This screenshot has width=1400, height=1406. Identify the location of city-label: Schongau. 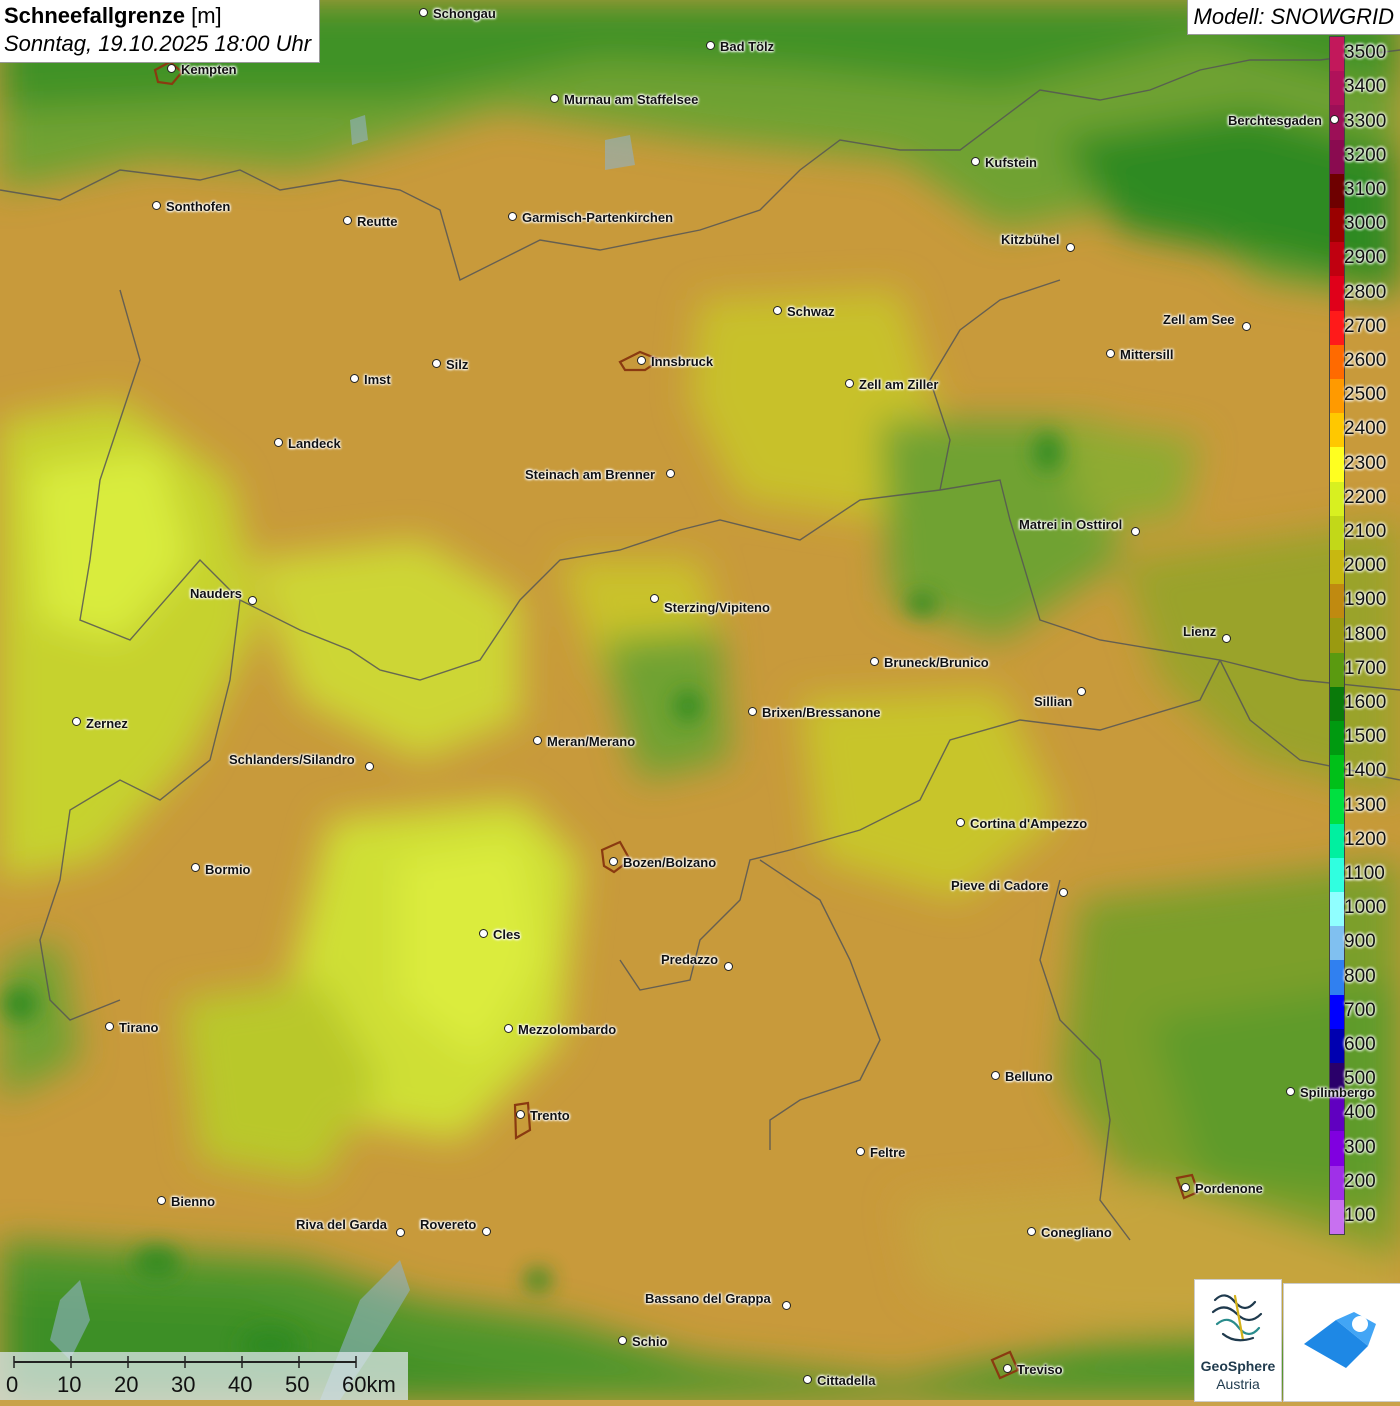
(464, 13).